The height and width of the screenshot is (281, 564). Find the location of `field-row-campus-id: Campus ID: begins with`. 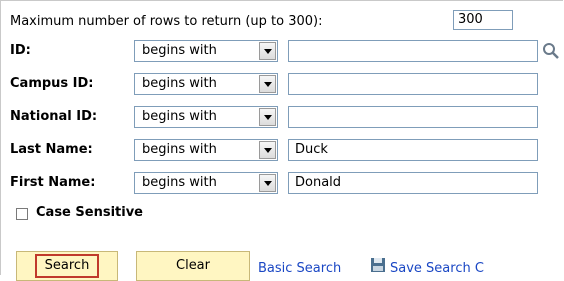

field-row-campus-id: Campus ID: begins with is located at coordinates (282, 84).